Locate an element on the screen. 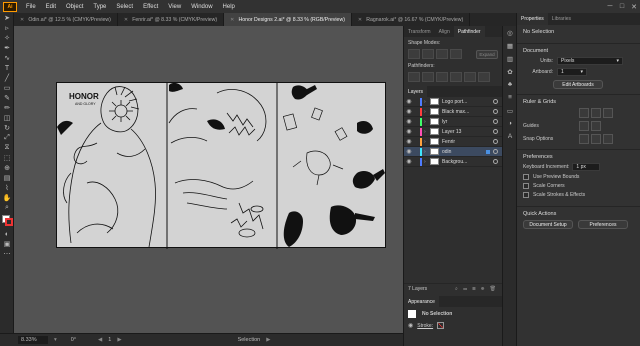  scale-tool-icon: ⤢ is located at coordinates (7, 138).